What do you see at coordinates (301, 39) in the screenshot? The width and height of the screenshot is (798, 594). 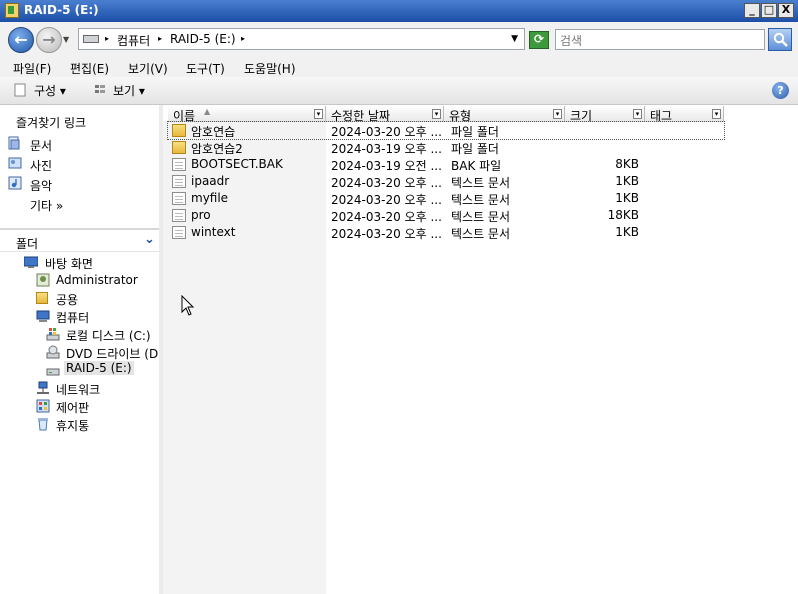 I see `address-bar: ▸ 컴퓨터 ▸ RAID-5 (E:) ▸ ▼` at bounding box center [301, 39].